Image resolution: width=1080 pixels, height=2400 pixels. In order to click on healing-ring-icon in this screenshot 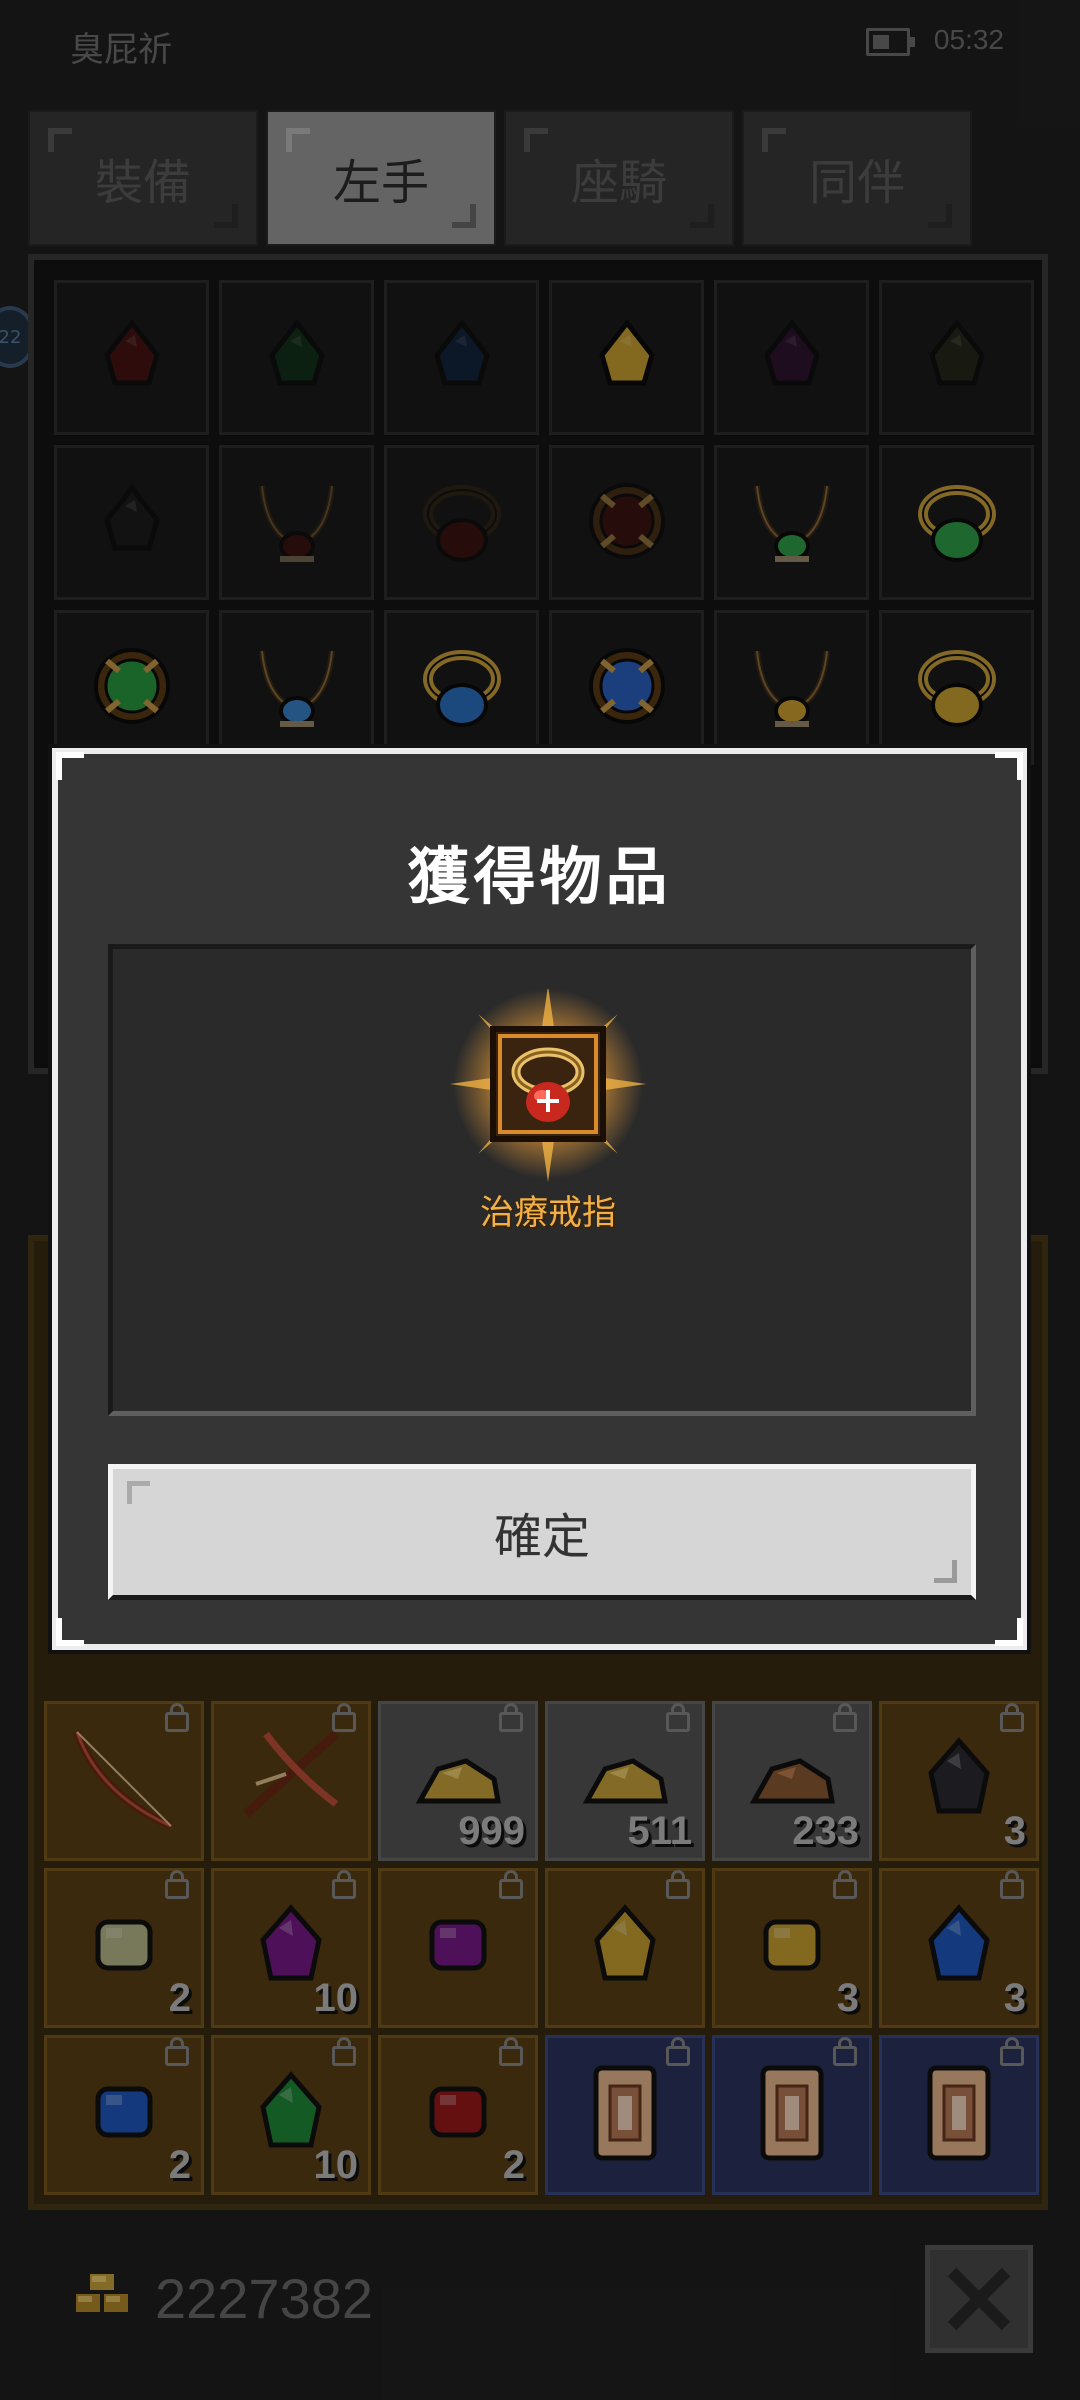, I will do `click(548, 1084)`.